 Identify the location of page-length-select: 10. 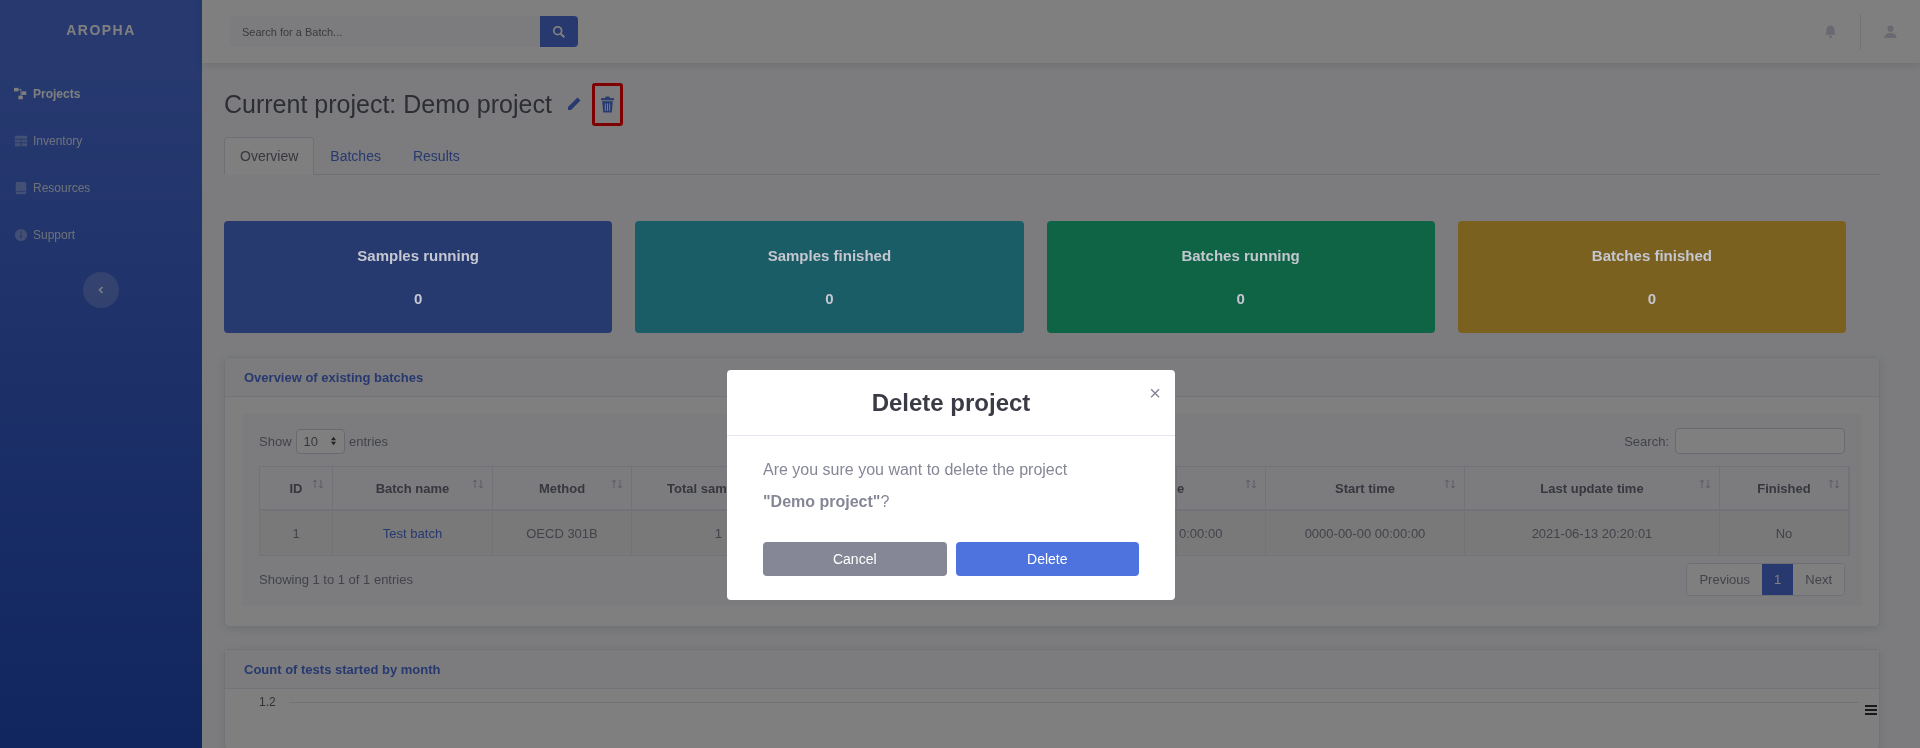
(320, 441).